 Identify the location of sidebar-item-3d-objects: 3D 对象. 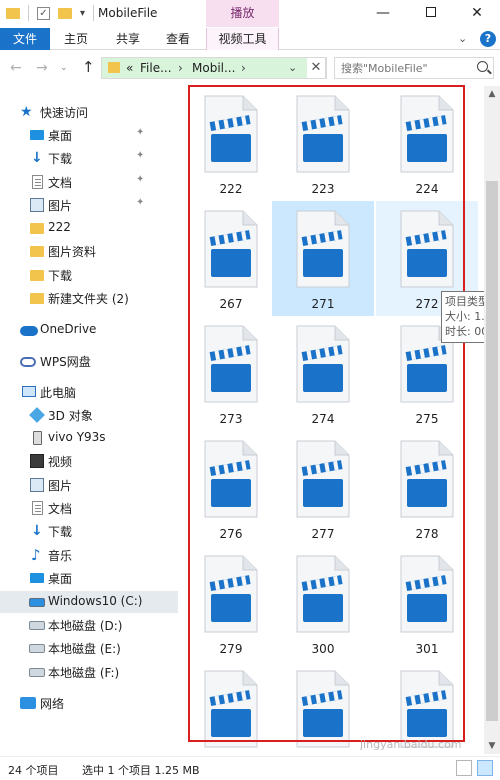
(89, 415).